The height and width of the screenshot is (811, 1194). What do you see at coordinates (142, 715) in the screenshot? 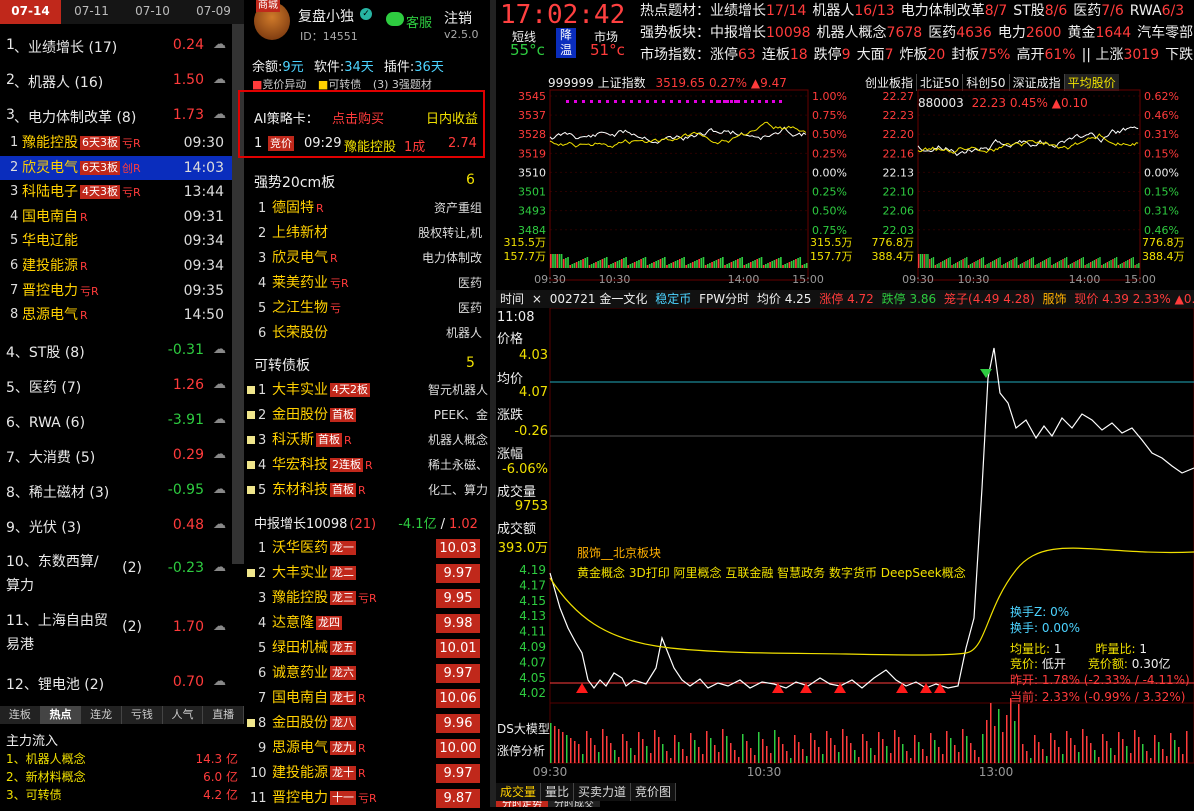
I see `tab-kuiqian: 亏钱` at bounding box center [142, 715].